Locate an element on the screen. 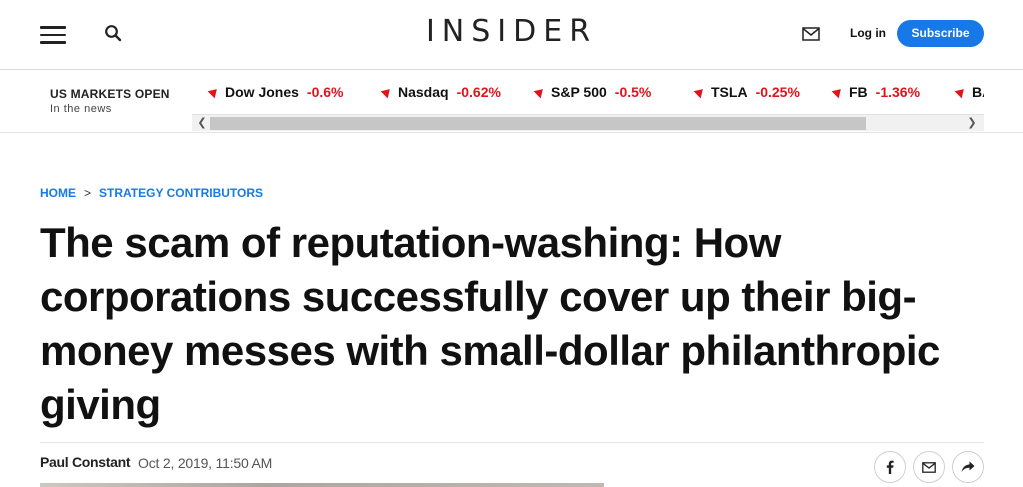  ticker-sp500: S&P 500 -0.5% is located at coordinates (592, 92).